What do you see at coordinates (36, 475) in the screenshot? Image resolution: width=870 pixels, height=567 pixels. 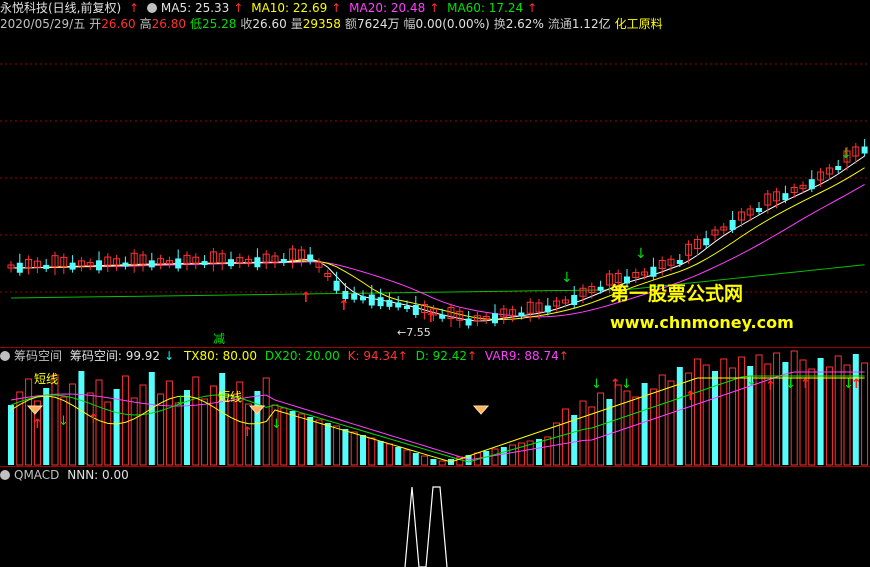 I see `indicator2-name: QMACD` at bounding box center [36, 475].